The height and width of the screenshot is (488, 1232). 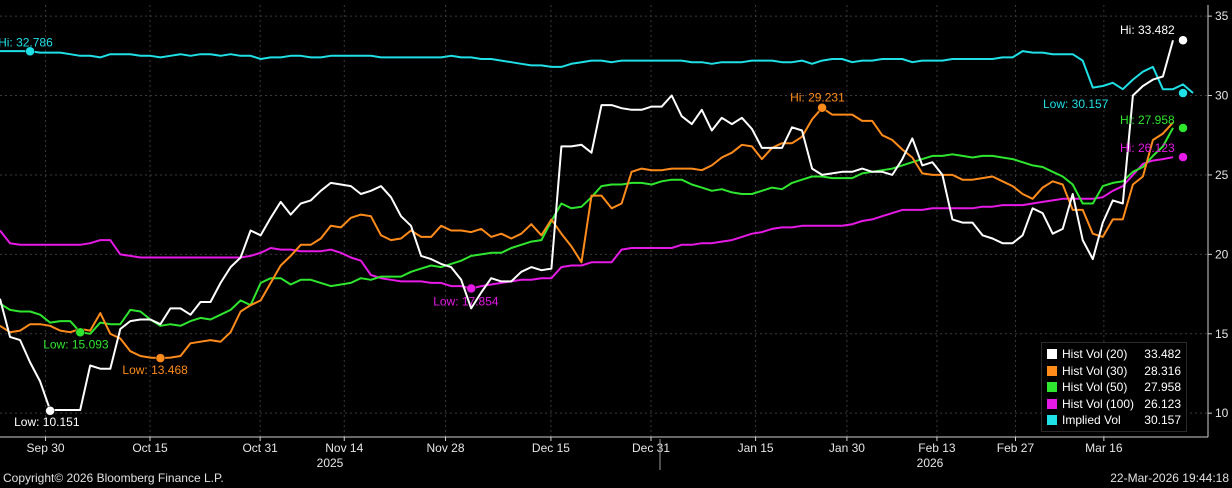 I want to click on y-tick-label: 15, so click(x=1222, y=334).